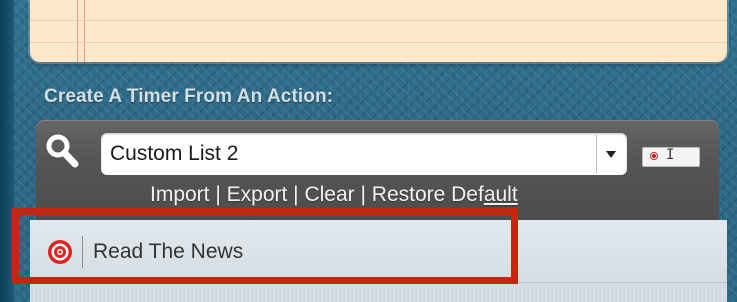 The image size is (737, 302). Describe the element at coordinates (82, 252) in the screenshot. I see `row-divider` at that location.